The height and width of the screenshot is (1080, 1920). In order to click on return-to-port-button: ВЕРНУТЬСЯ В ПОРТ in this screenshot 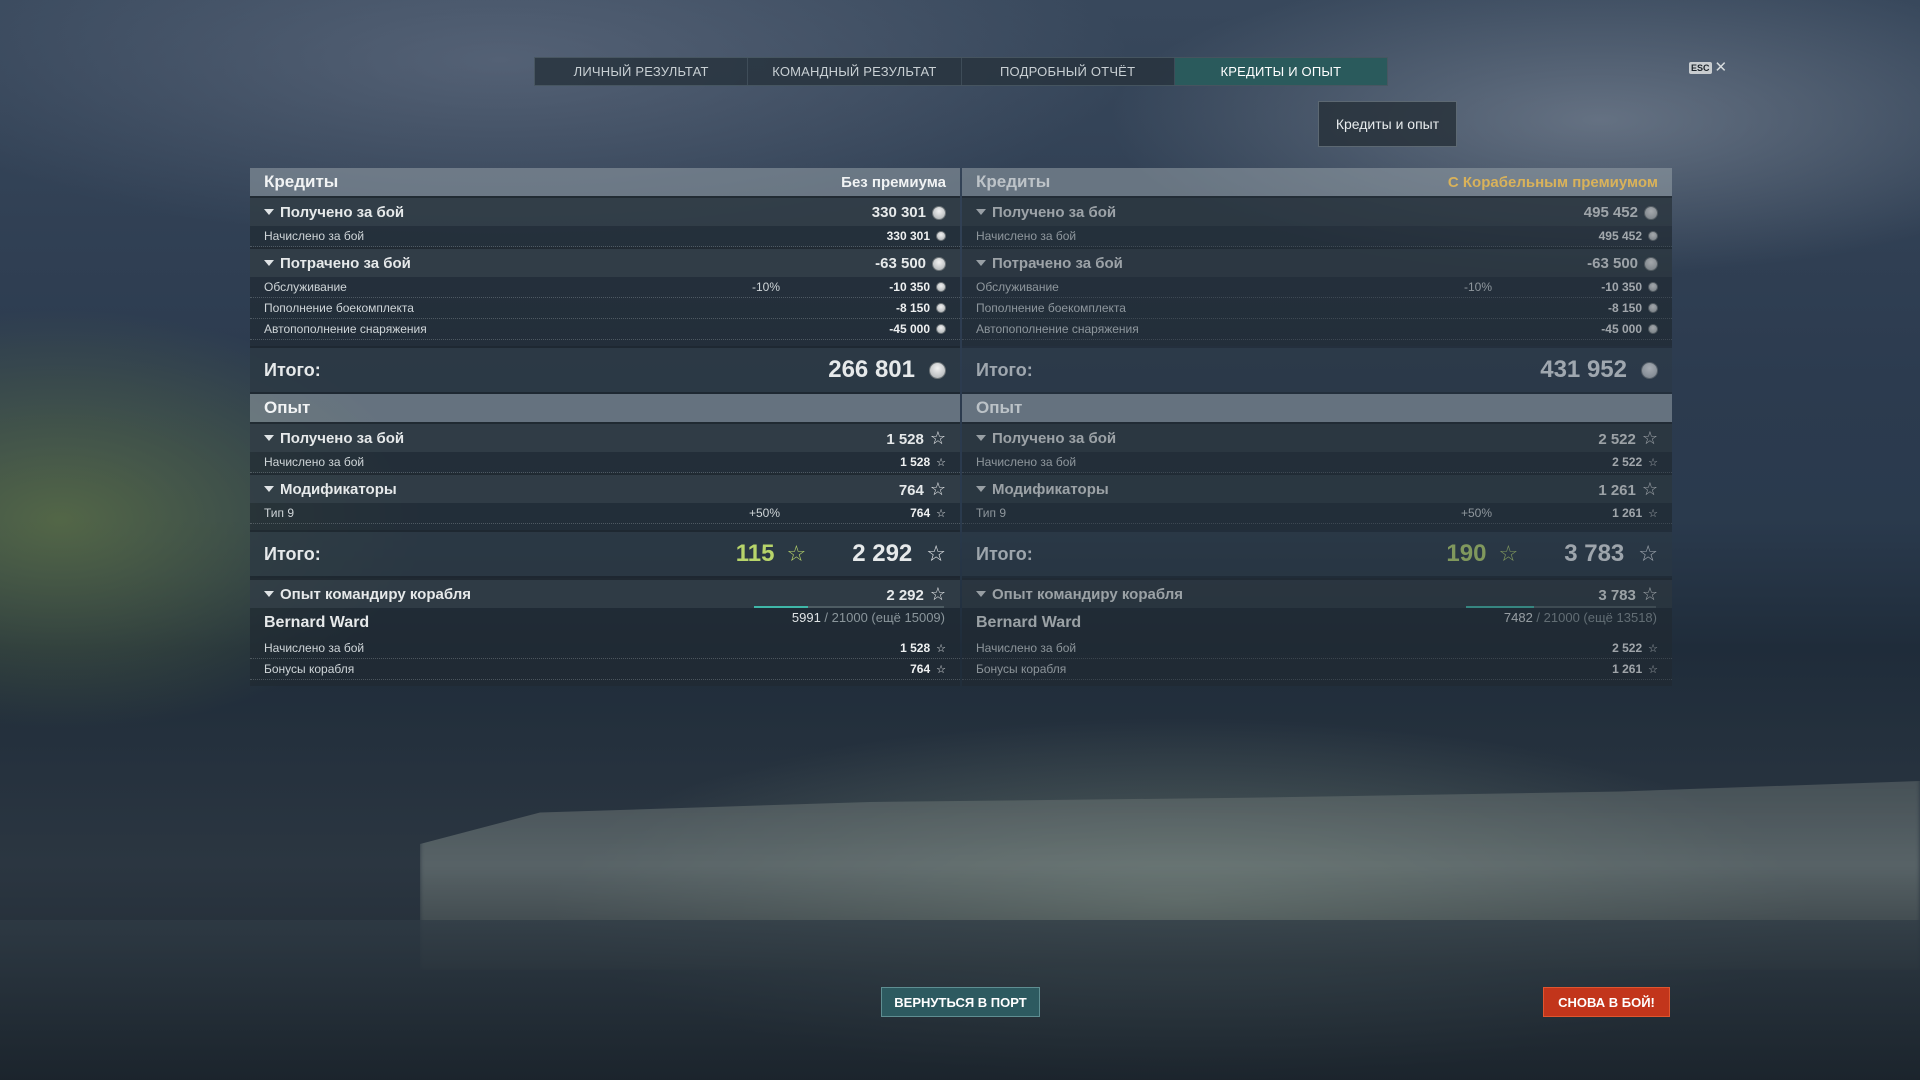, I will do `click(960, 1002)`.